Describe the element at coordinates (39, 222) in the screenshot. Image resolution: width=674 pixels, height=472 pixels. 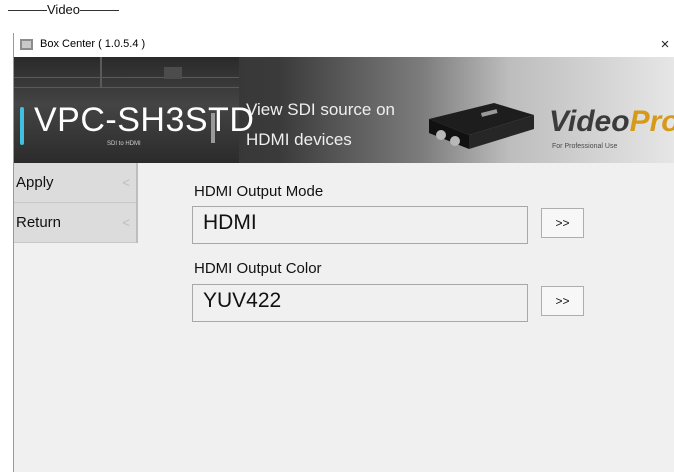
I see `sidebar-item-label: Return` at that location.